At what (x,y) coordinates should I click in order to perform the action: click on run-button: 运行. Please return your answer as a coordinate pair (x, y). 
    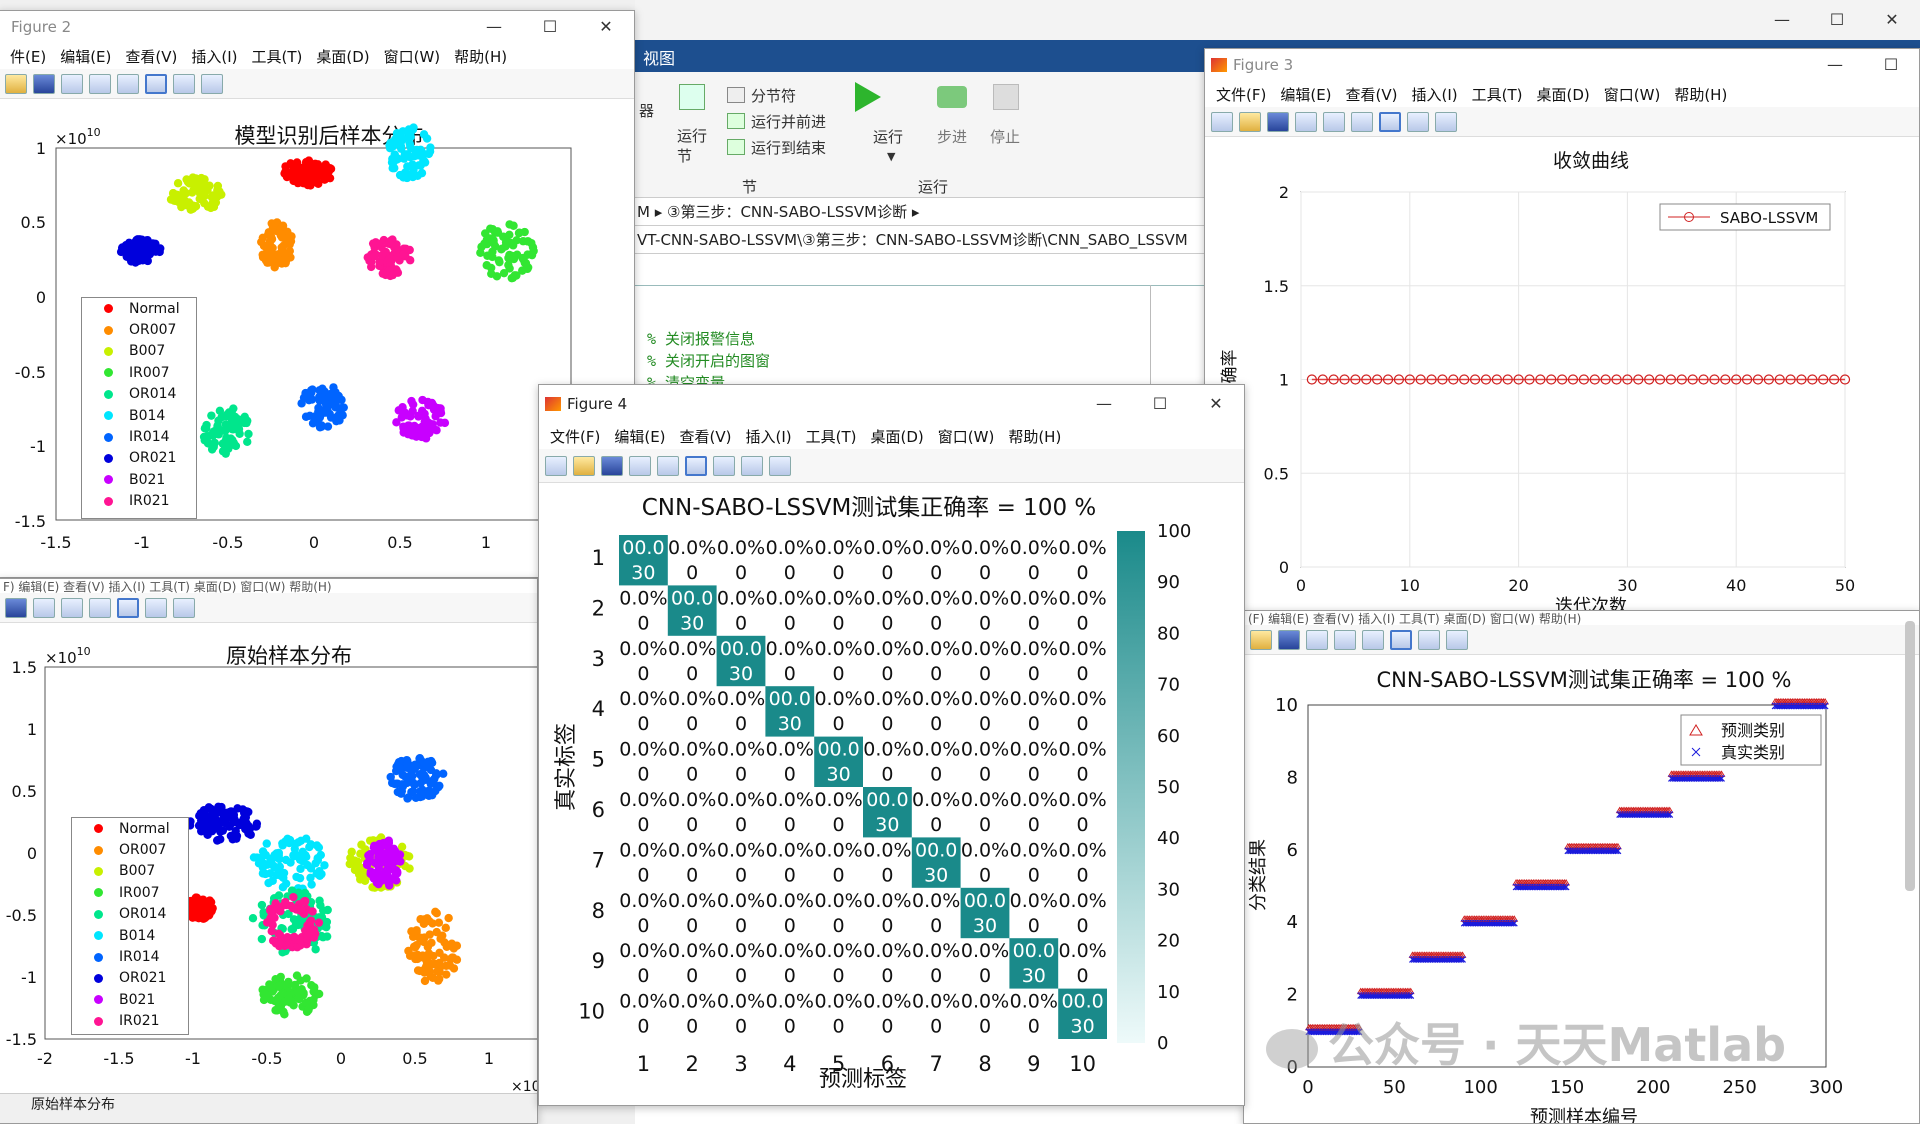
    Looking at the image, I should click on (888, 136).